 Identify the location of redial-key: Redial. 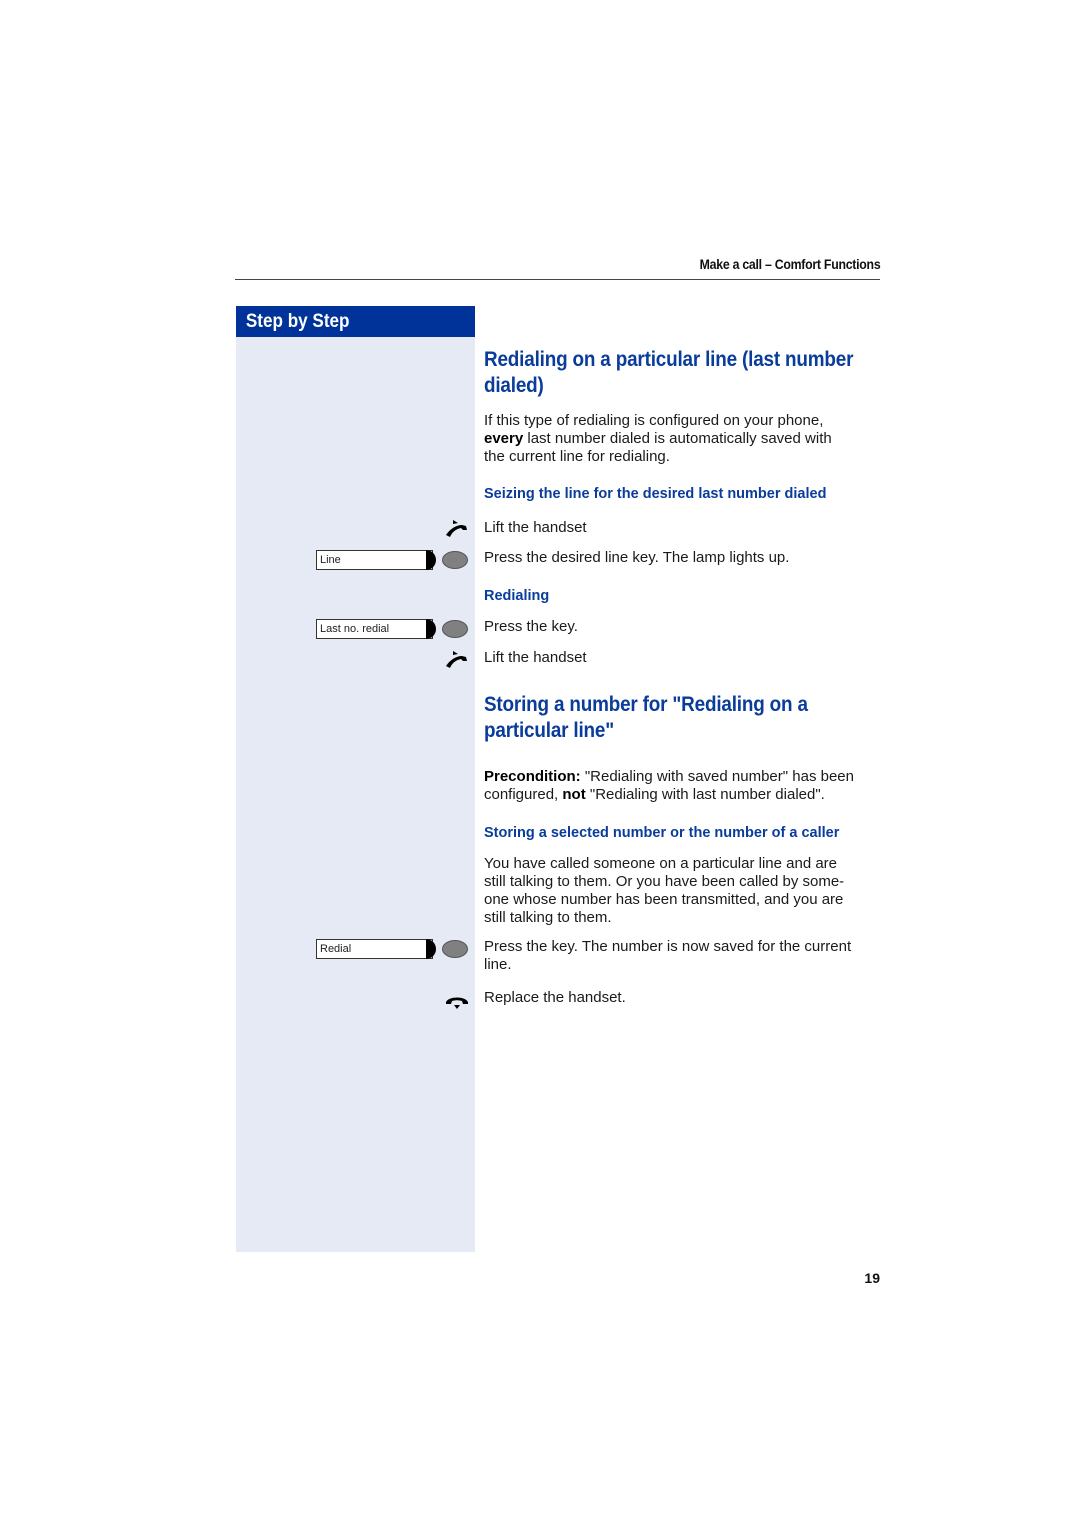
(392, 949).